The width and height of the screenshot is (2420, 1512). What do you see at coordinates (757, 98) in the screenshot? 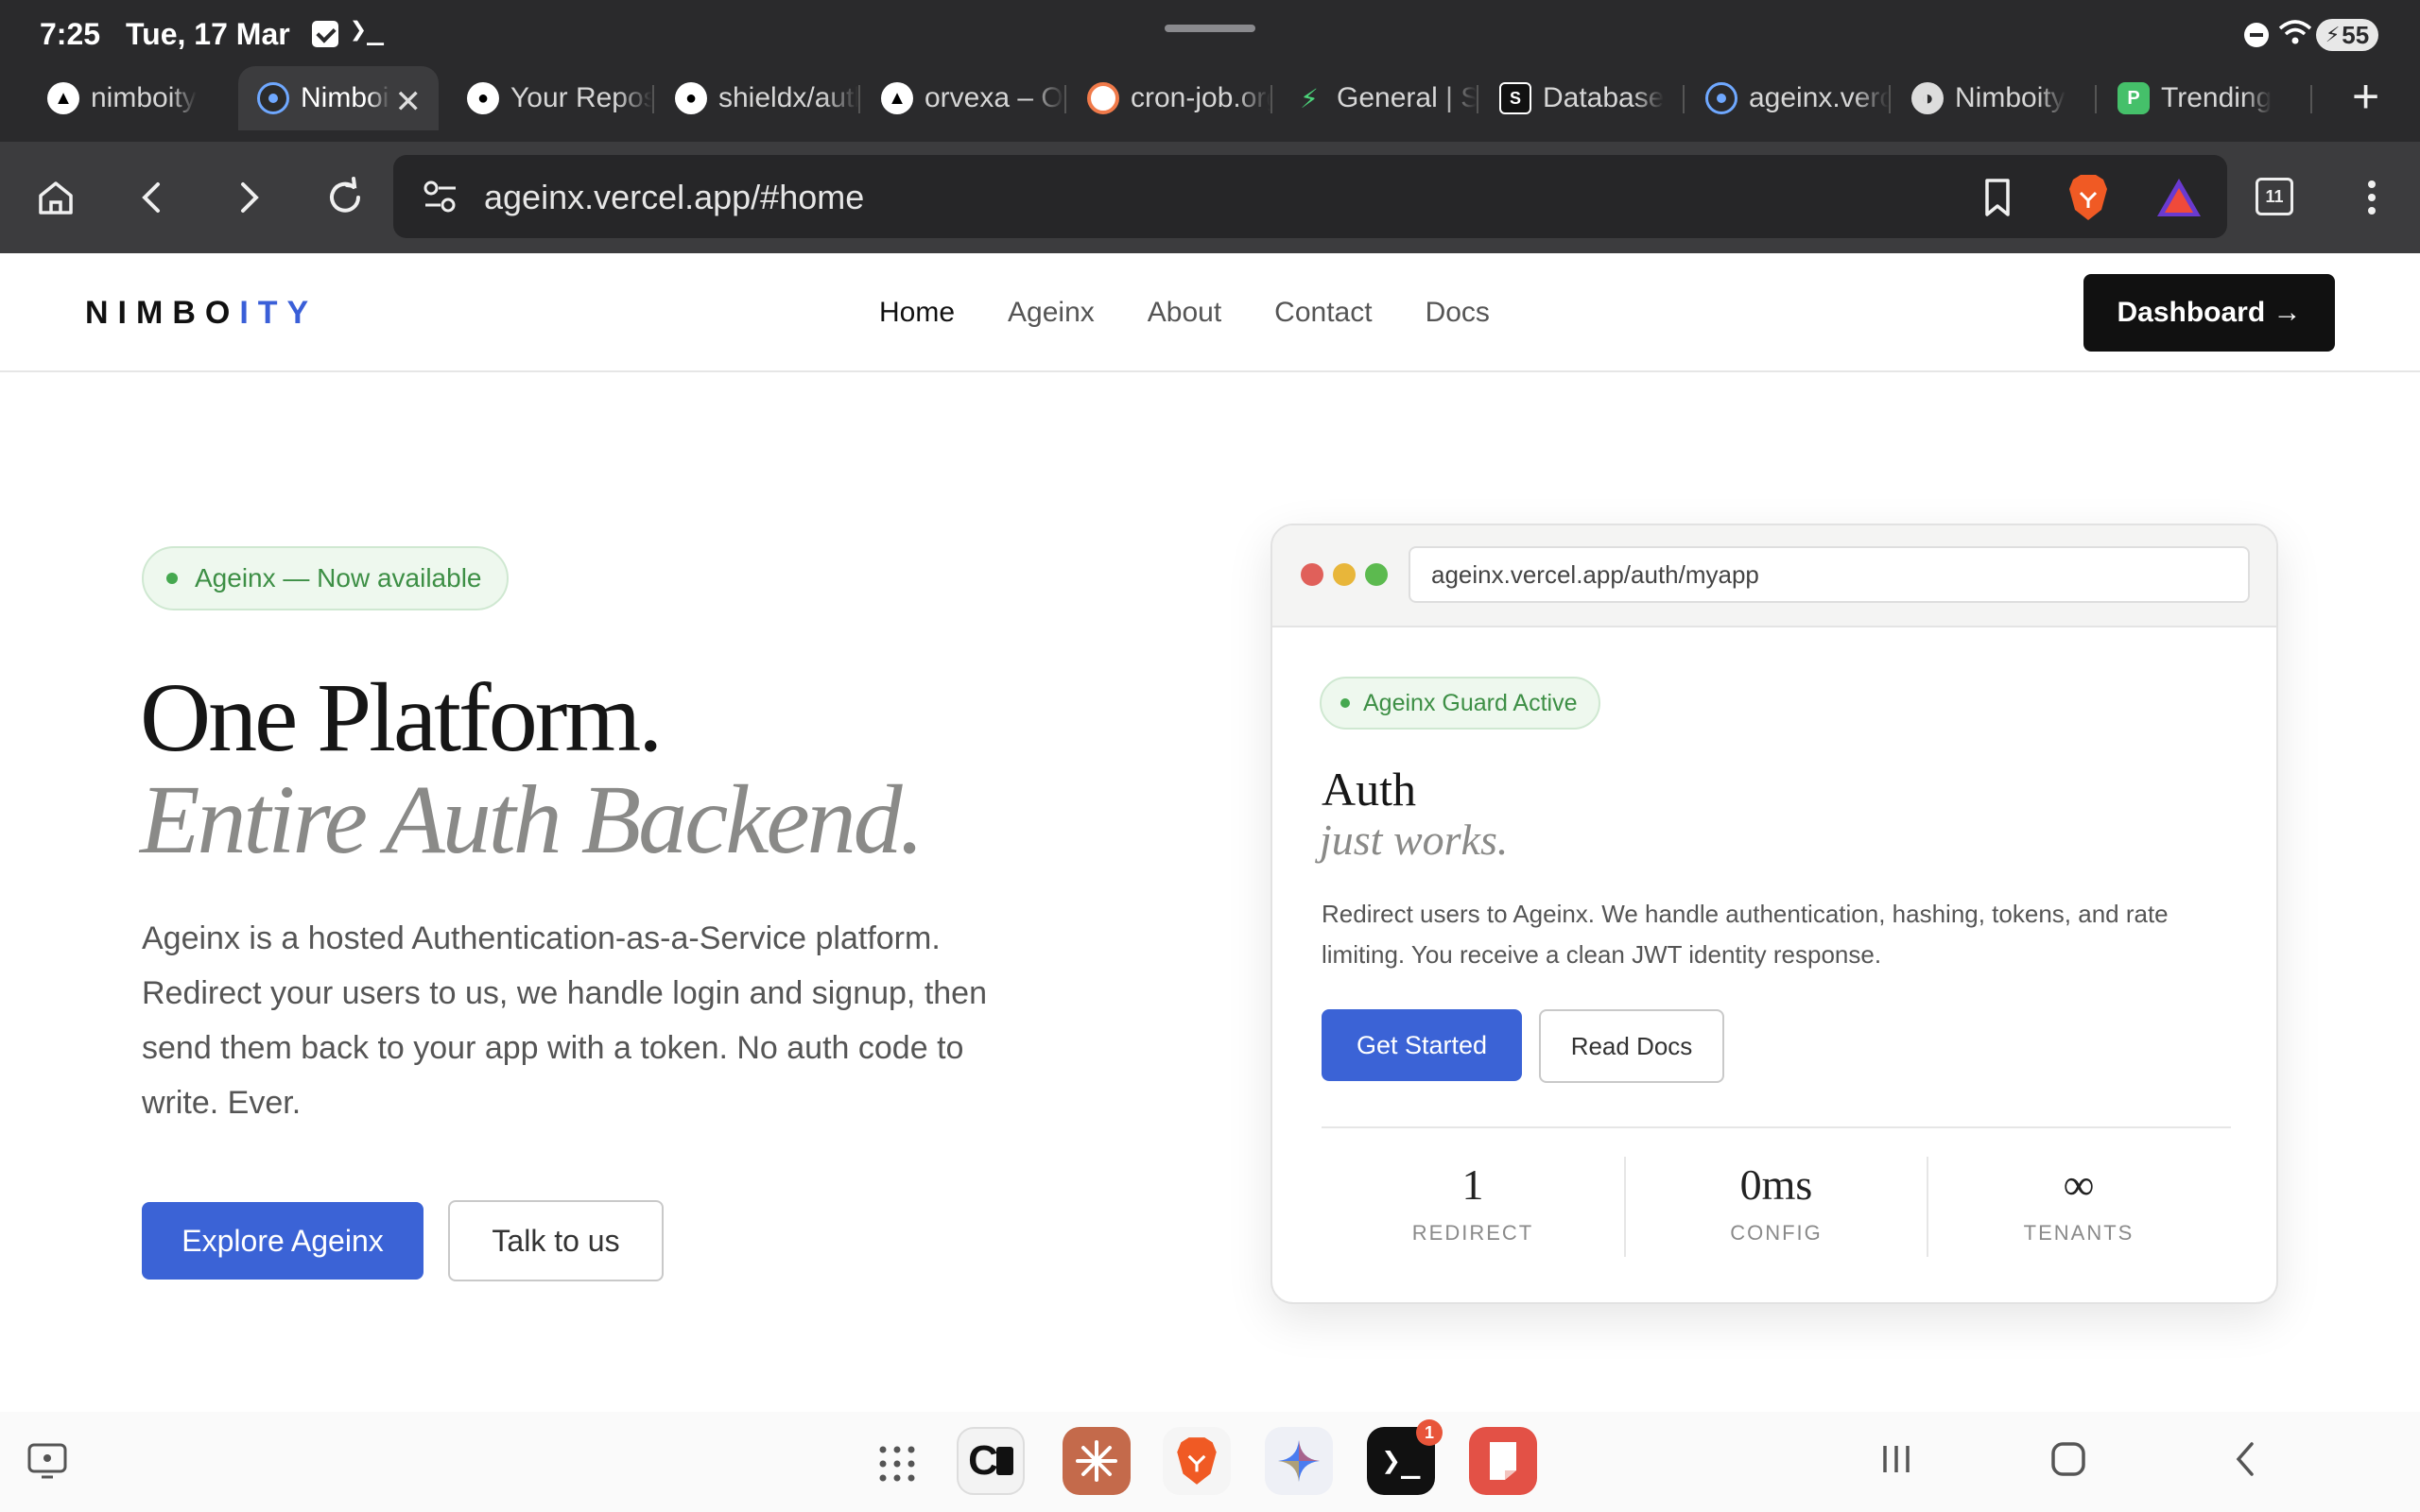
I see `tab-shieldx: ● shieldx/auth` at bounding box center [757, 98].